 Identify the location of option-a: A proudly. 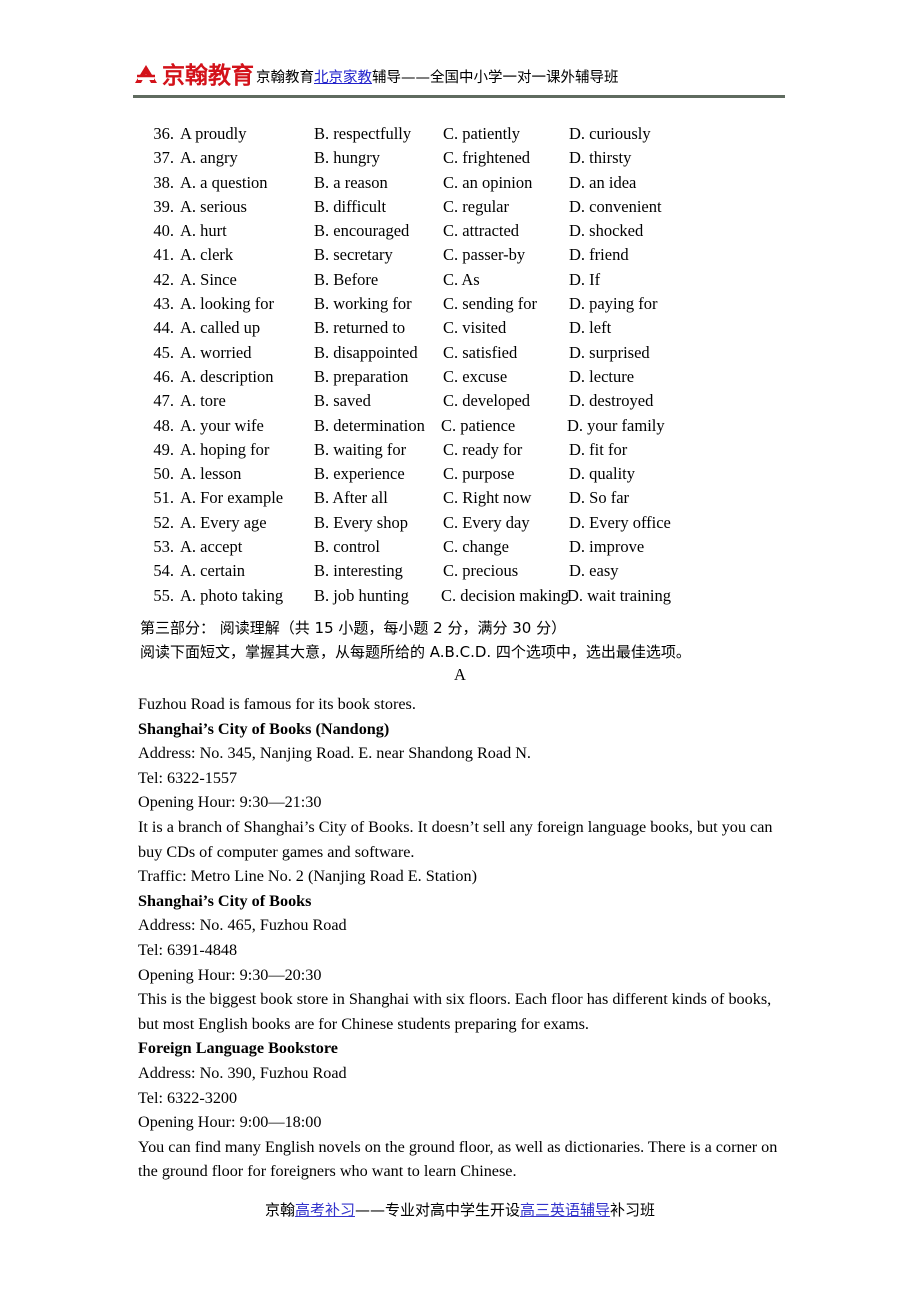
(213, 134).